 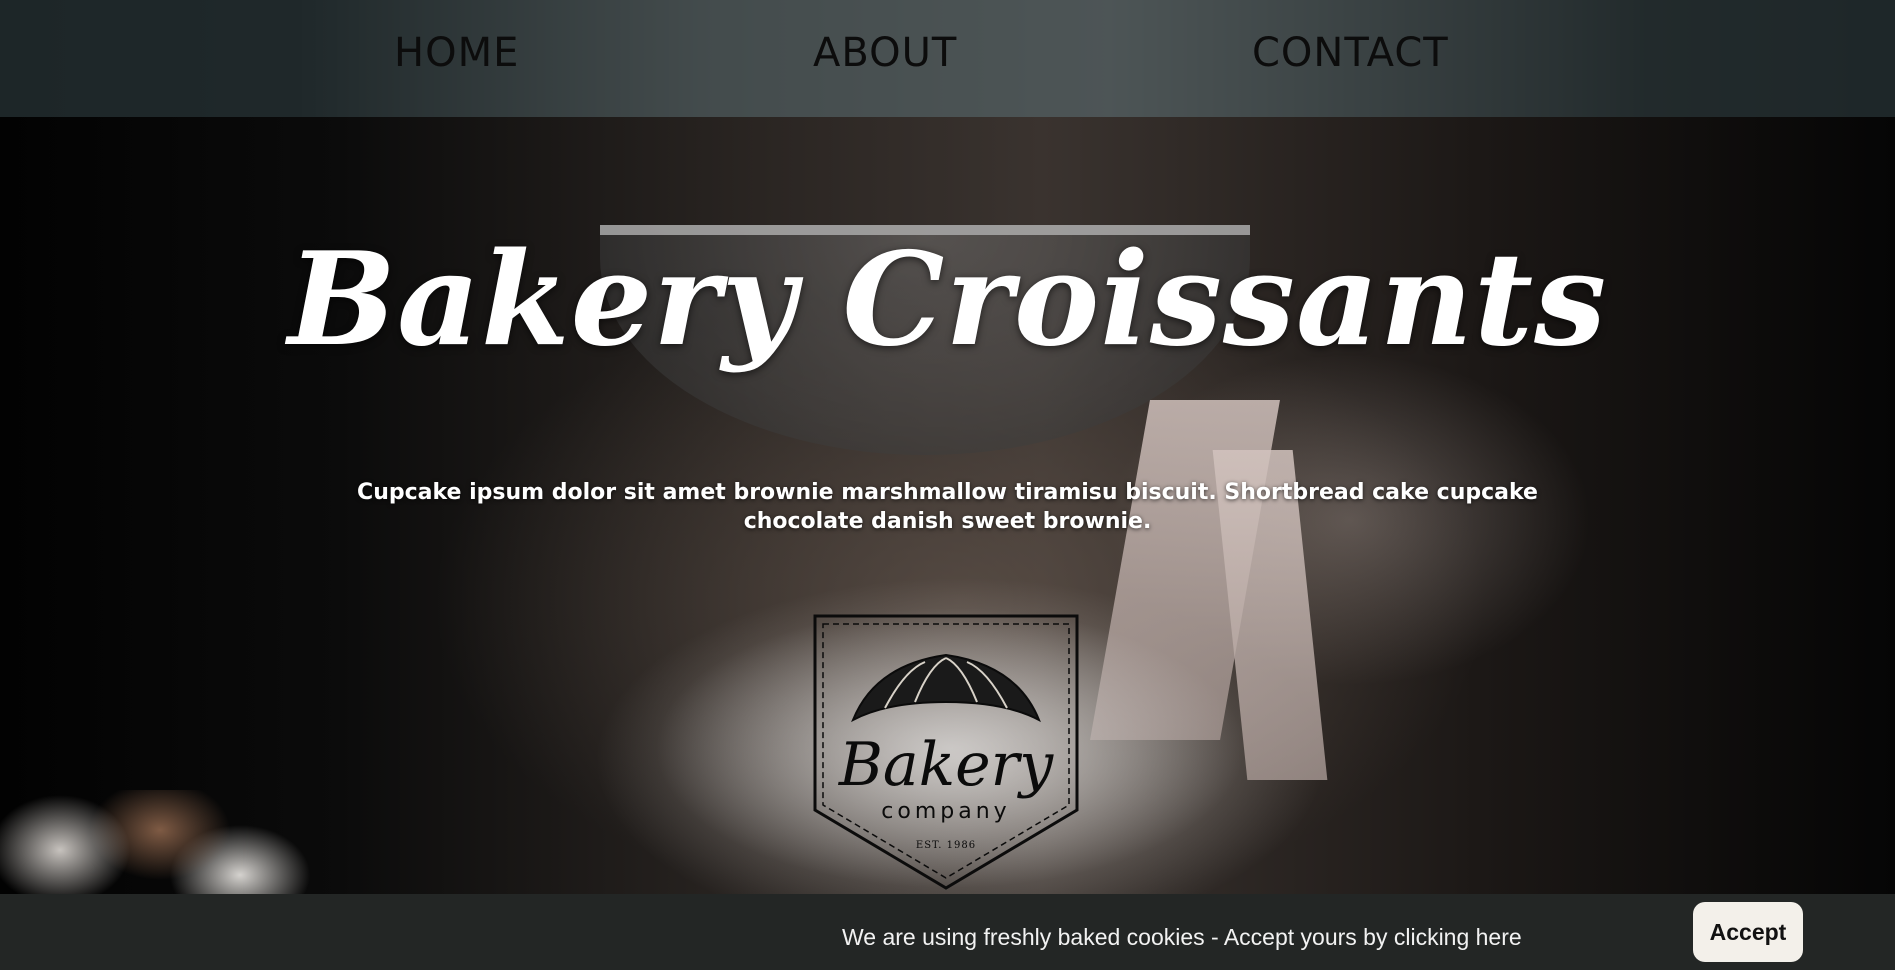 What do you see at coordinates (945, 811) in the screenshot?
I see `logo-sub-text: company` at bounding box center [945, 811].